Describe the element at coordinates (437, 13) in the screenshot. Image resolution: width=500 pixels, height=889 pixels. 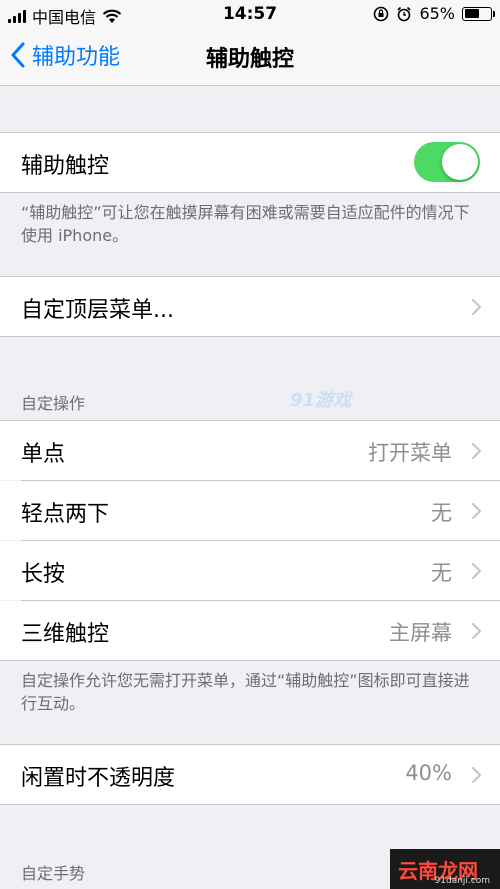
I see `battery-percent: 65%` at that location.